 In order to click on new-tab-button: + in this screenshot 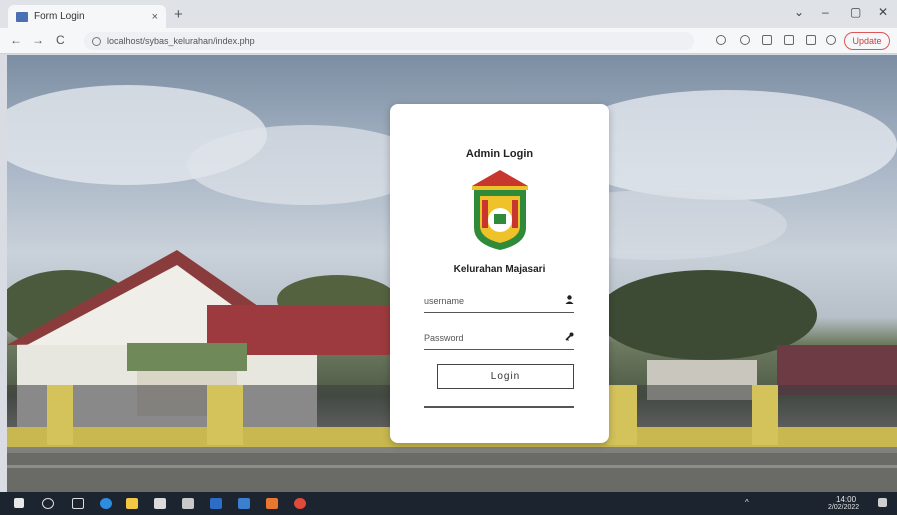, I will do `click(178, 14)`.